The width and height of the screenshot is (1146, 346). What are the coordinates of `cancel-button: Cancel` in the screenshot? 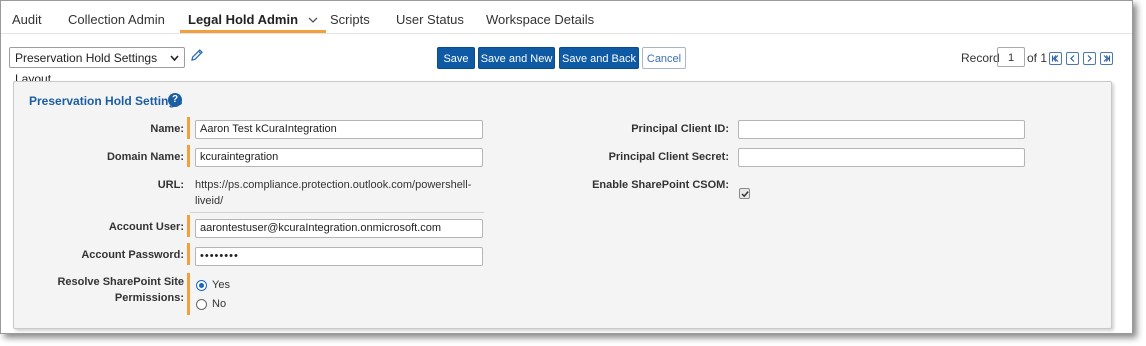 It's located at (664, 58).